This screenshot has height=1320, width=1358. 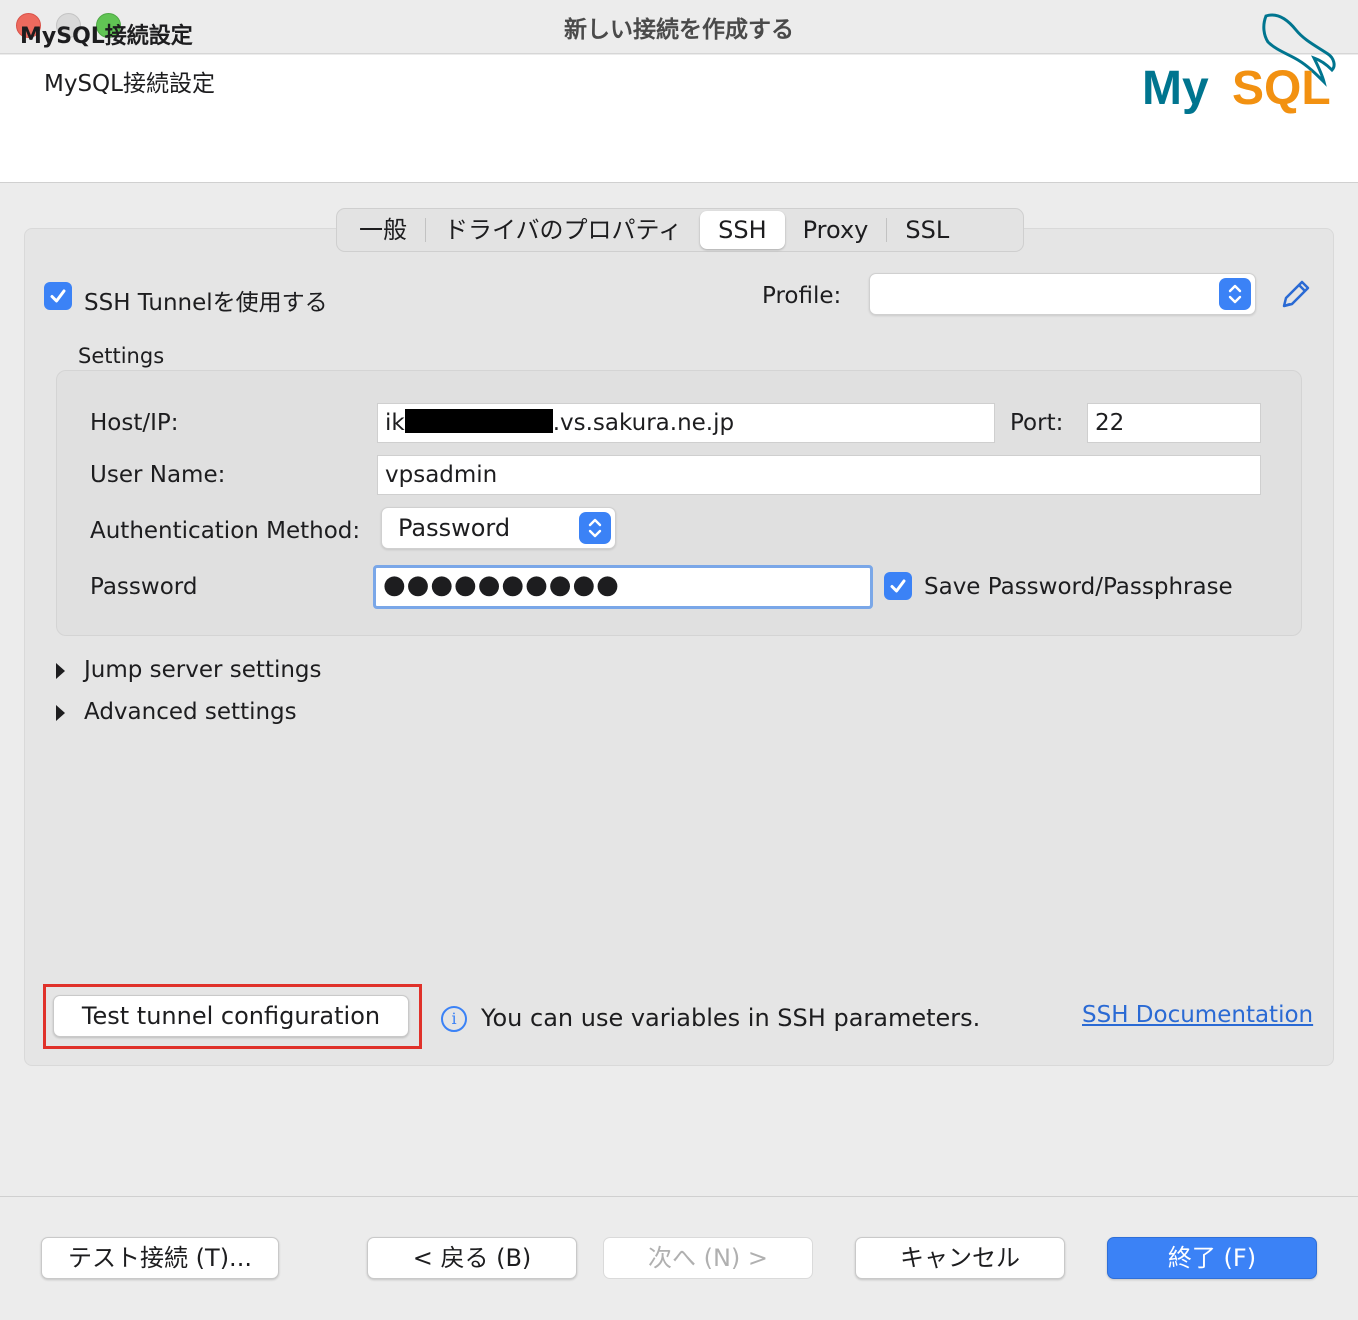 I want to click on auth-method-stepper, so click(x=595, y=528).